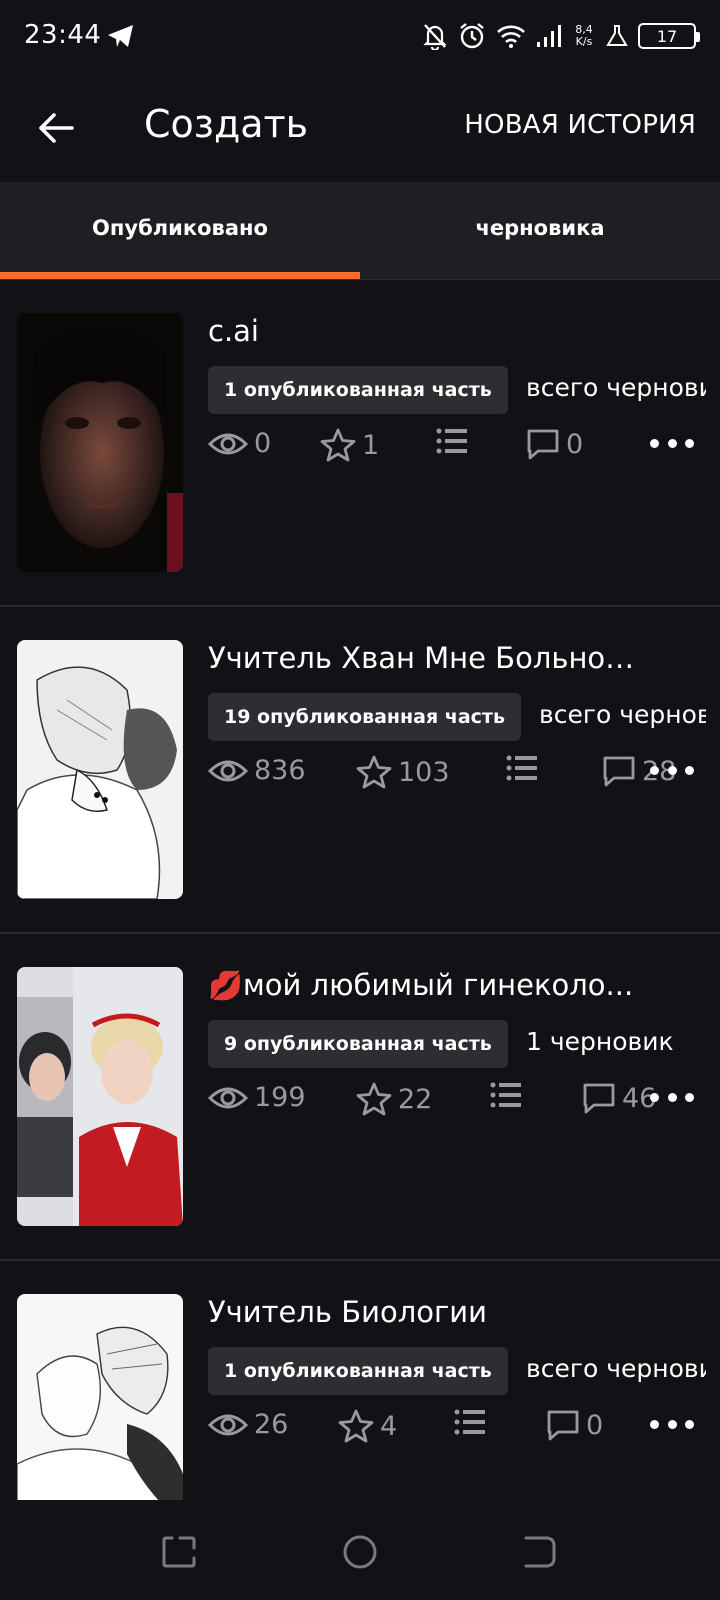 This screenshot has height=1600, width=720. Describe the element at coordinates (358, 1044) in the screenshot. I see `published-parts-badge: 9 опубликованная часть` at that location.